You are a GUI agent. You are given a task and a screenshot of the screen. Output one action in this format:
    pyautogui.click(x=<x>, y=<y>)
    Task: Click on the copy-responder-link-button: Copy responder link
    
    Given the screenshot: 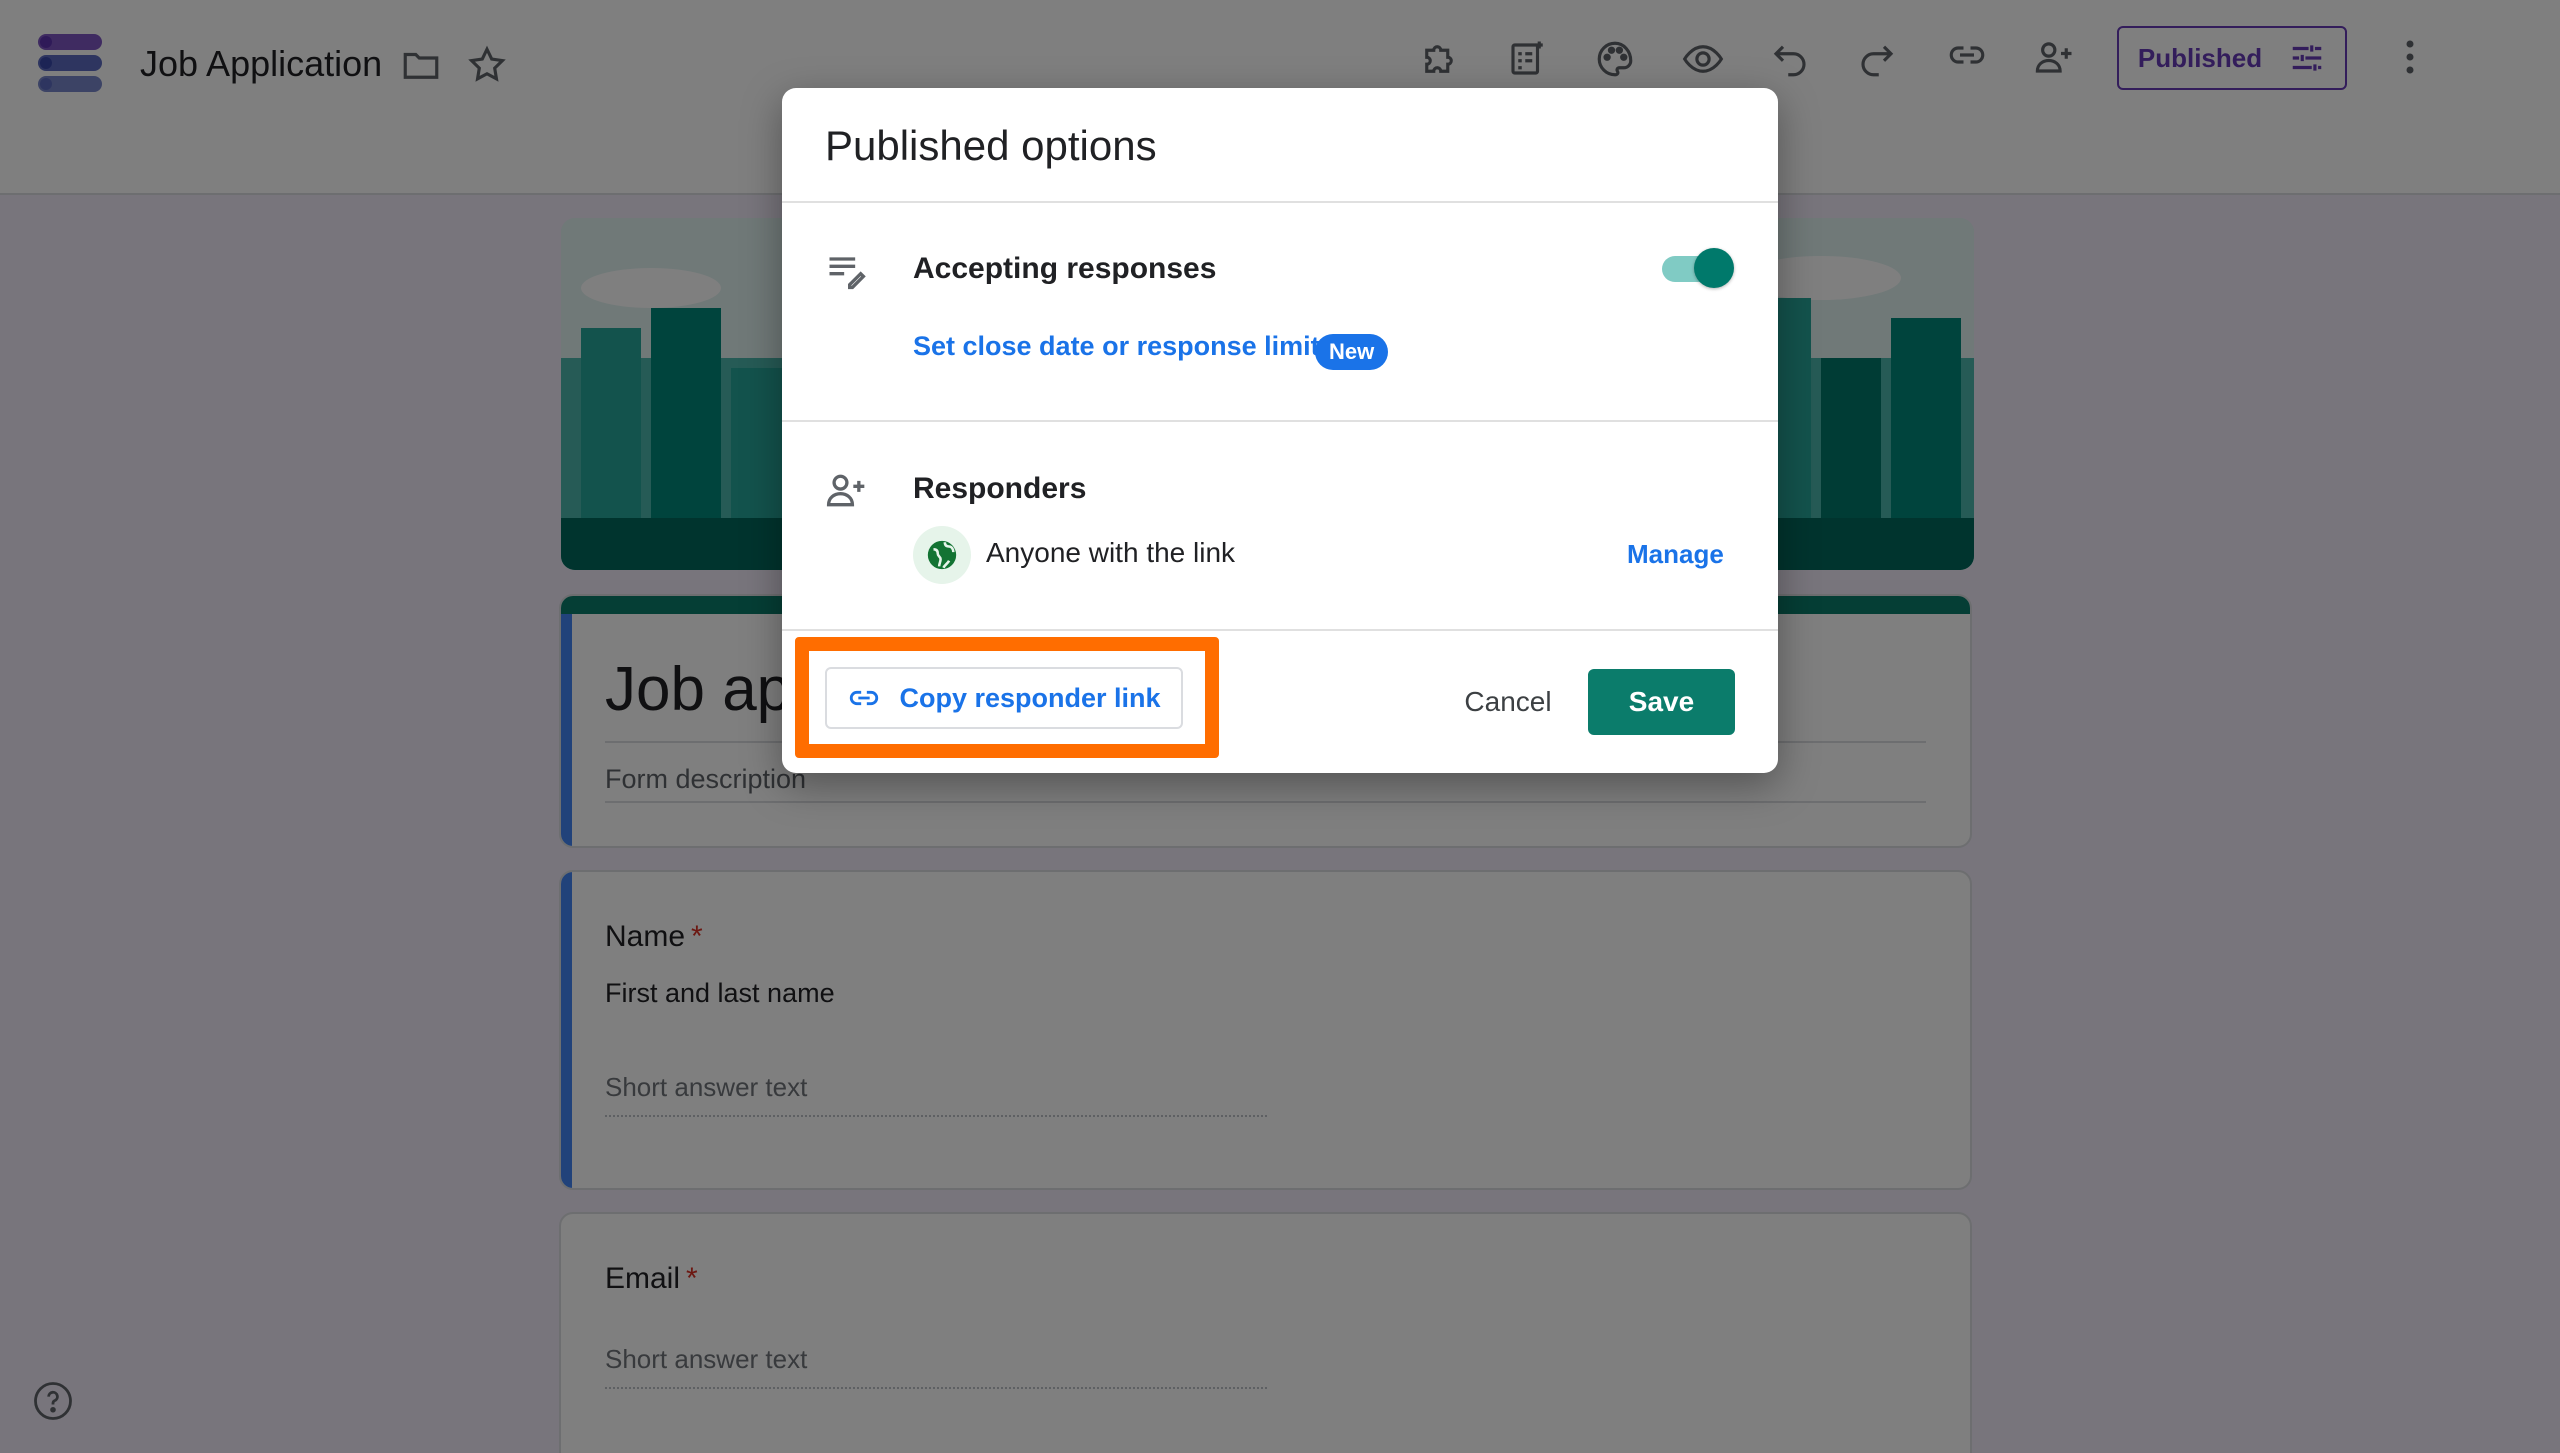 What is the action you would take?
    pyautogui.click(x=1004, y=698)
    